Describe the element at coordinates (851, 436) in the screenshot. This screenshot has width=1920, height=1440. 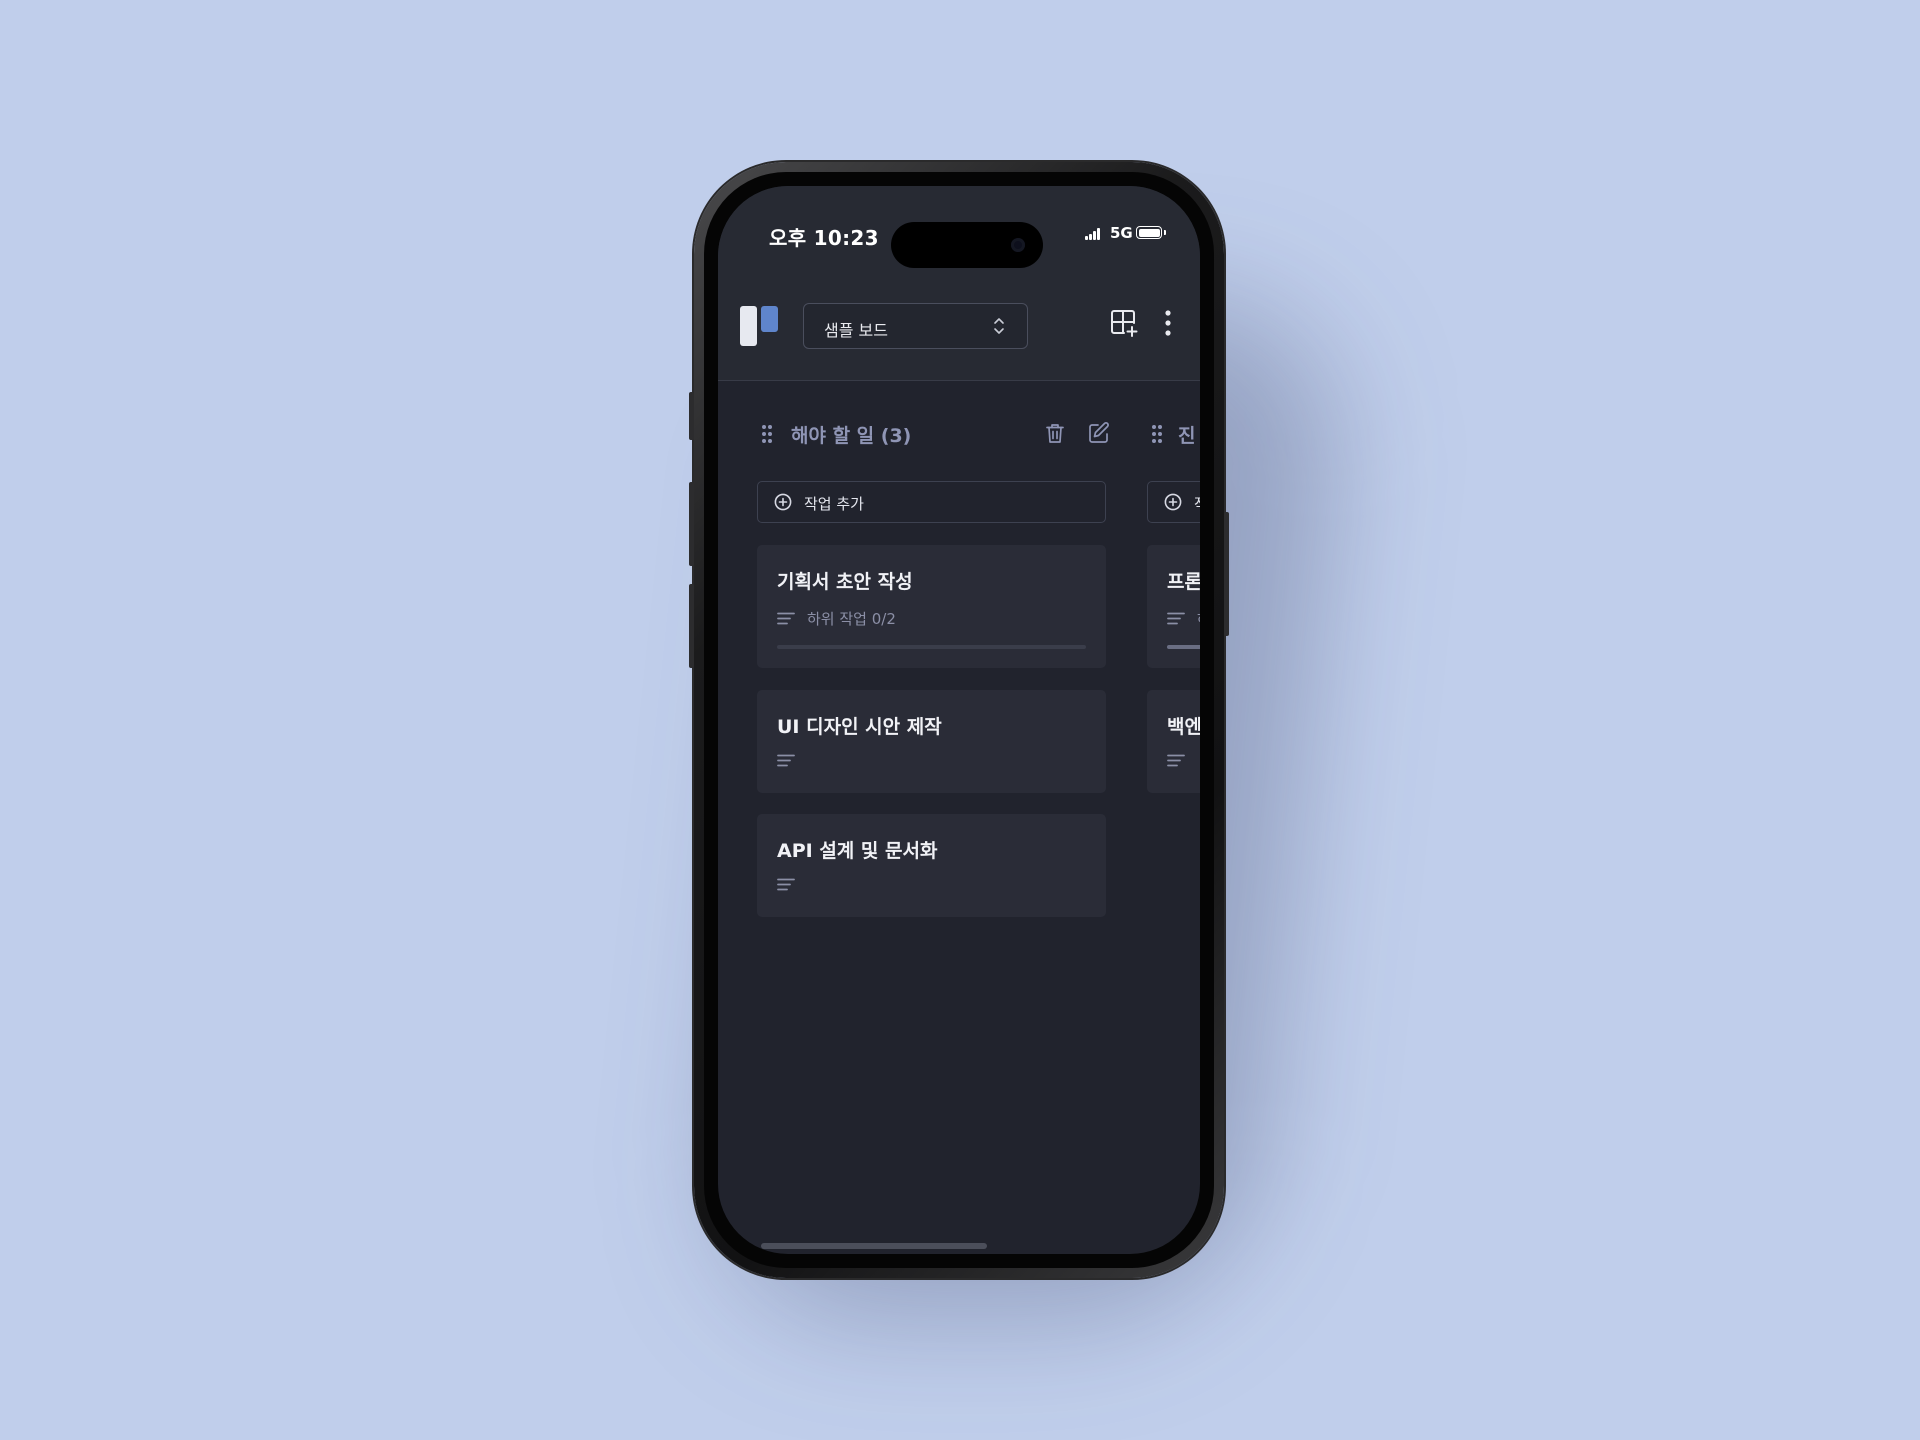
I see `column-title: 해야 할 일 (3)` at that location.